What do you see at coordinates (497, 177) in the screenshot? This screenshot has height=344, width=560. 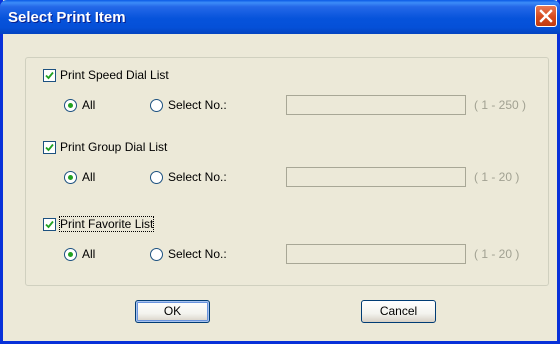 I see `group-dial-range-label: ( 1 - 20 )` at bounding box center [497, 177].